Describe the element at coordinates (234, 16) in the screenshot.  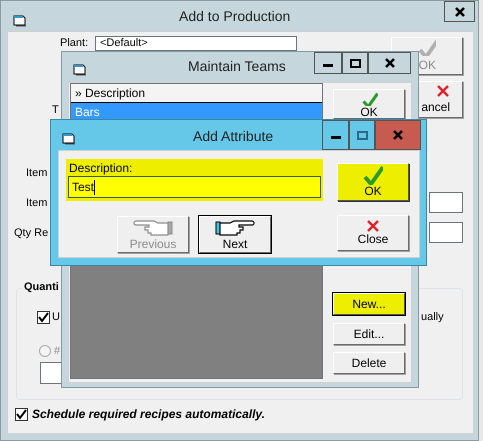
I see `window-title: Add to Production` at that location.